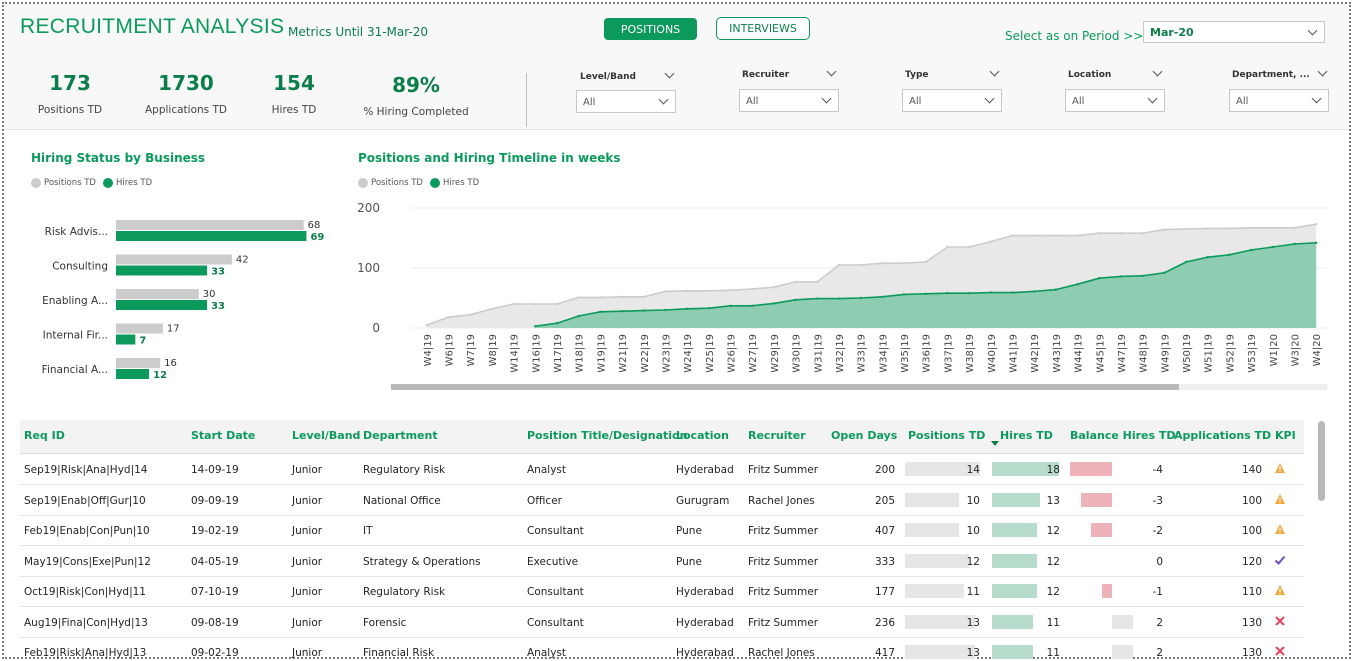 This screenshot has width=1354, height=661. I want to click on column-header: Open Days, so click(864, 435).